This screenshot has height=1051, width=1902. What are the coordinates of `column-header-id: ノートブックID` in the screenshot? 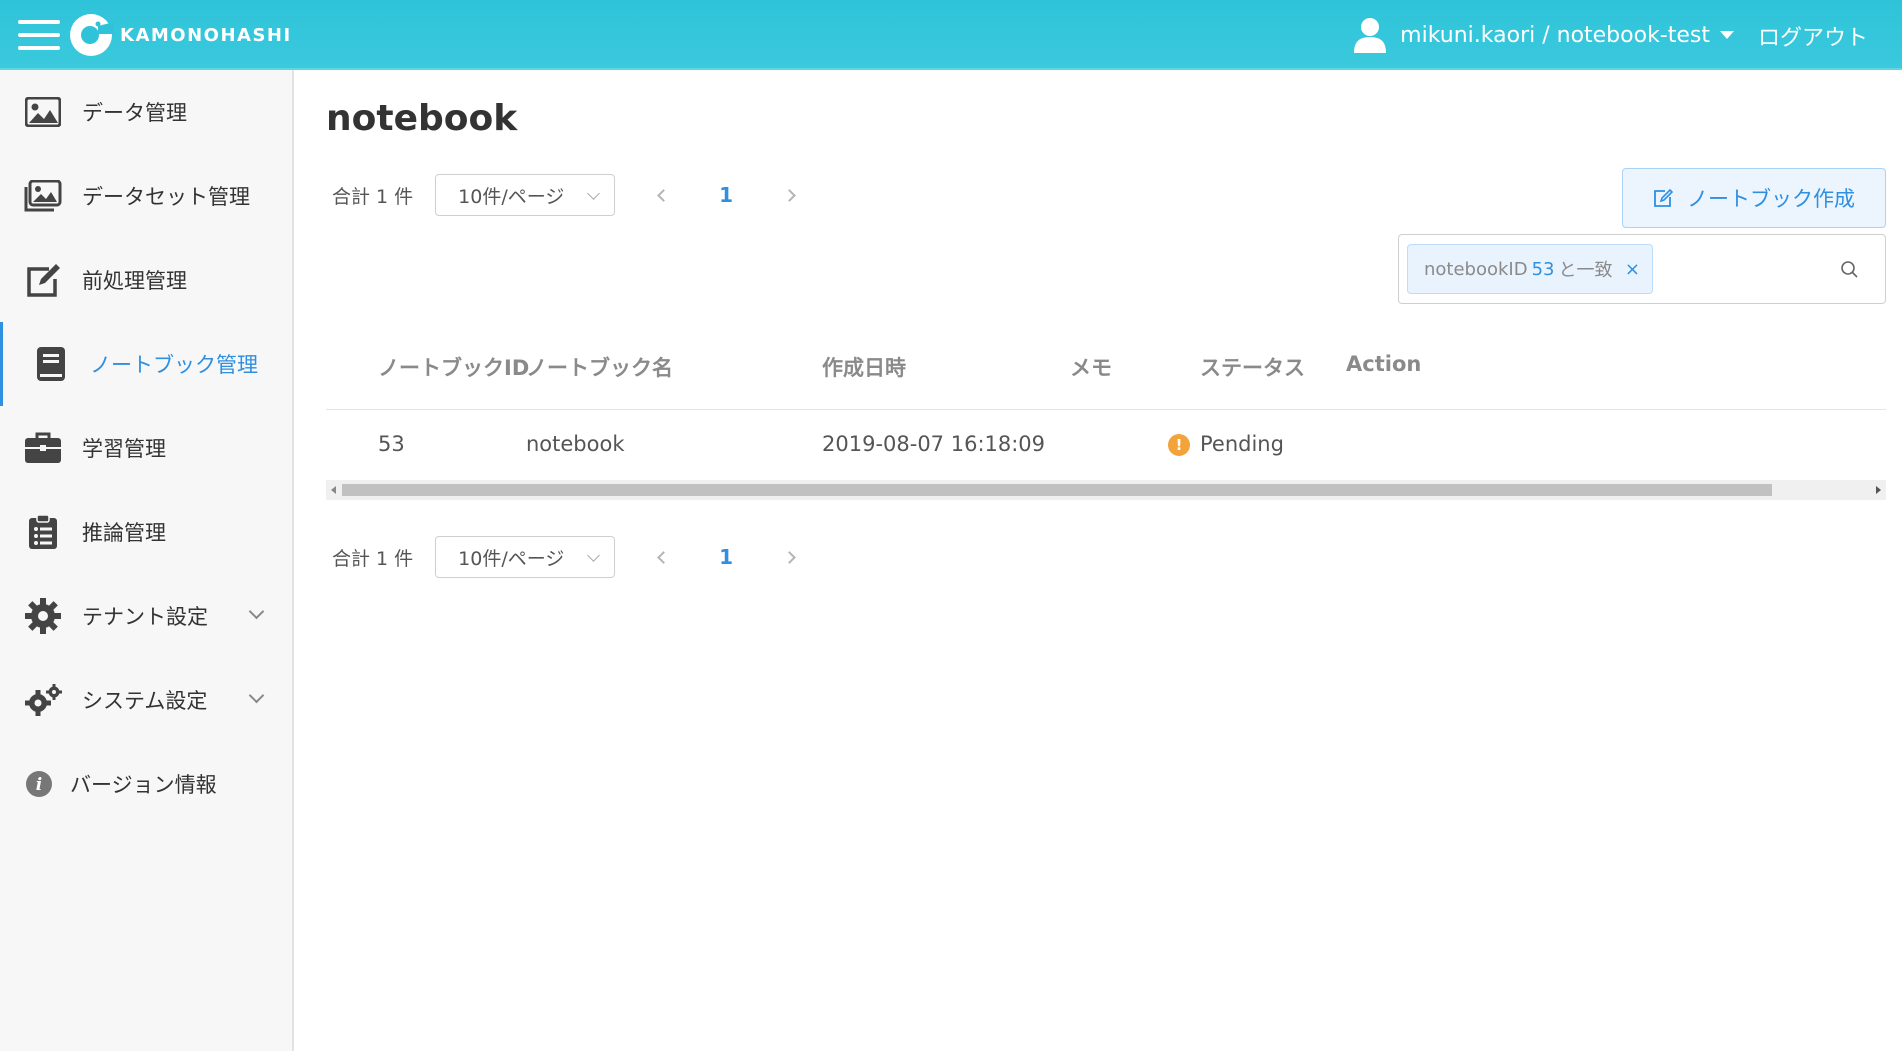 It's located at (453, 367).